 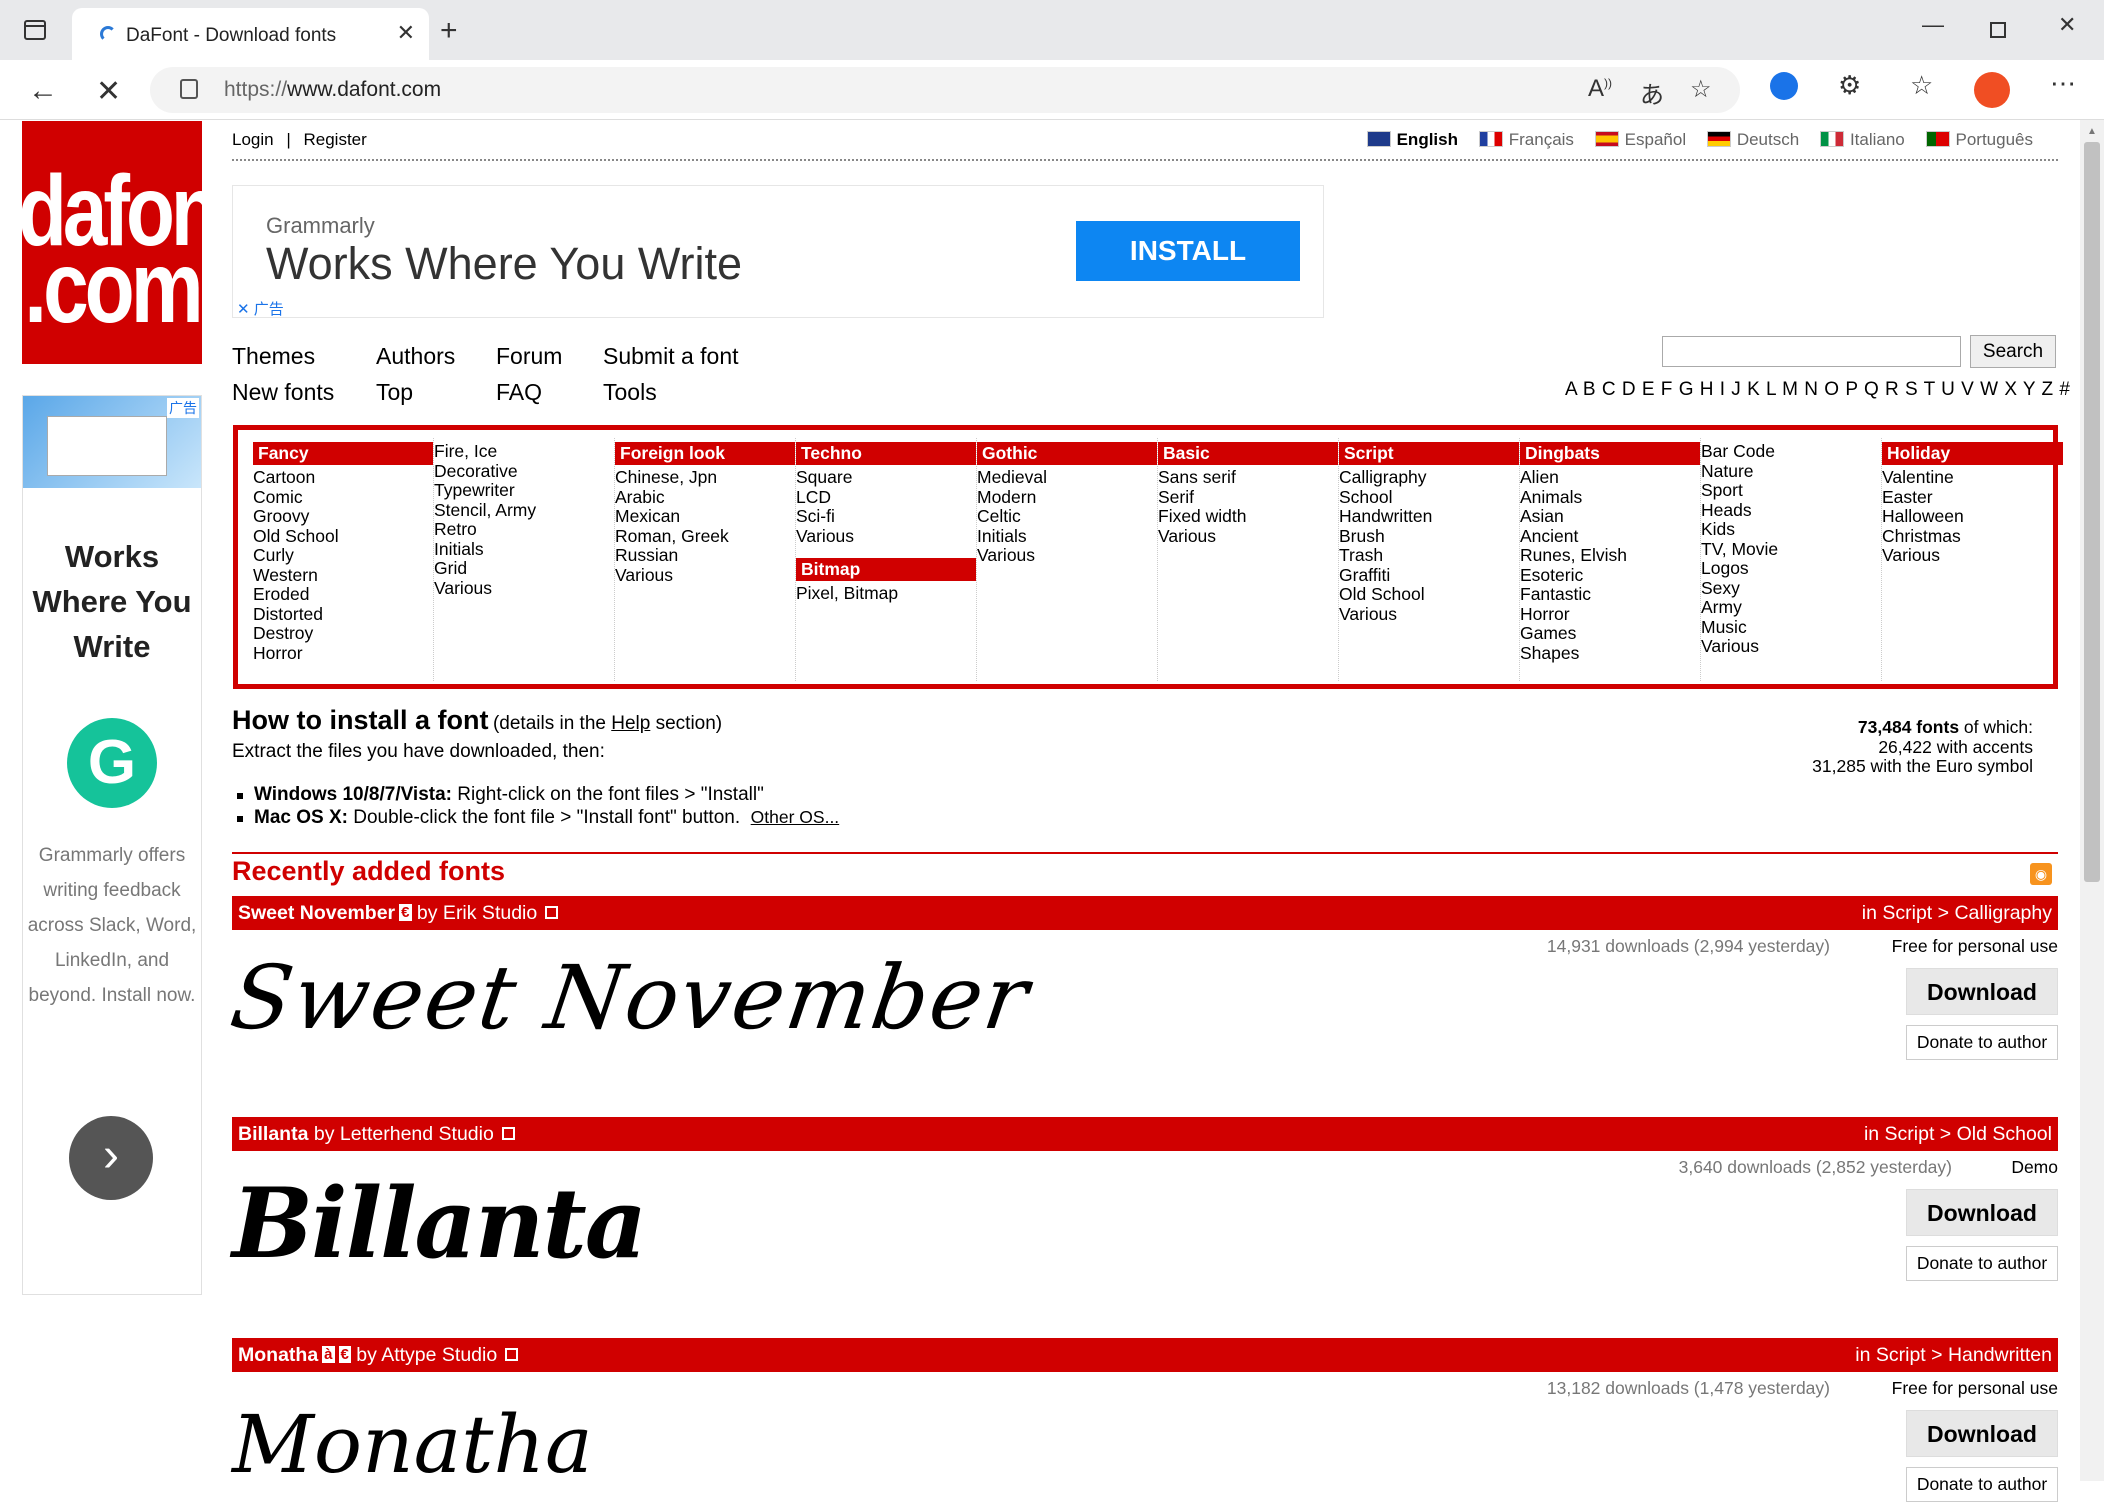 I want to click on font-name-link: Sweet November € by Erik Studio, so click(x=398, y=913).